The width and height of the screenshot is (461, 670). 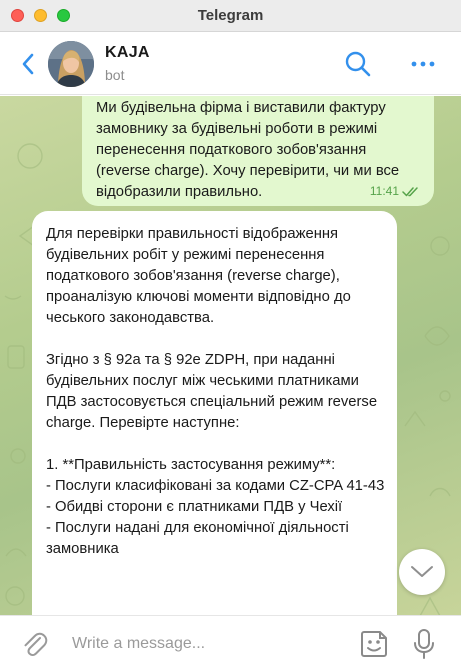 I want to click on window-titlebar: Telegram, so click(x=230, y=16).